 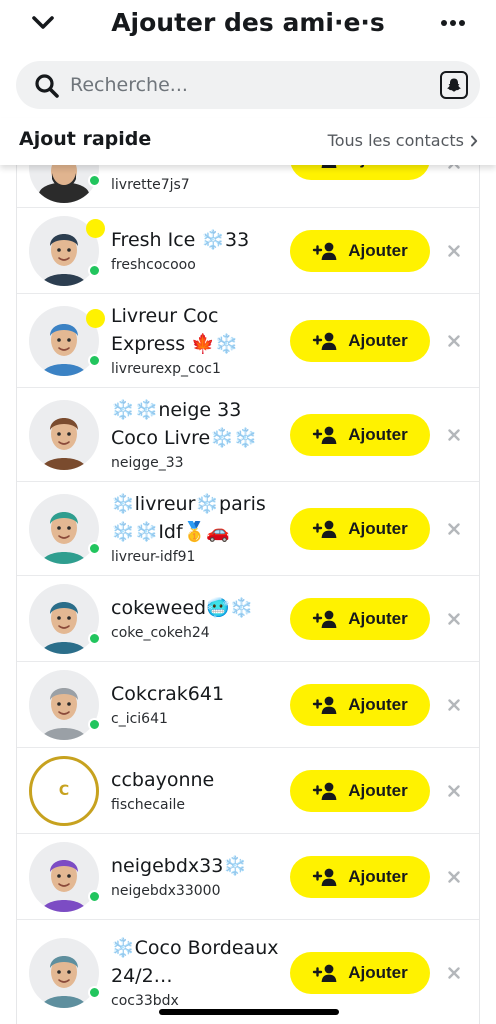 I want to click on home-indicator, so click(x=249, y=1012).